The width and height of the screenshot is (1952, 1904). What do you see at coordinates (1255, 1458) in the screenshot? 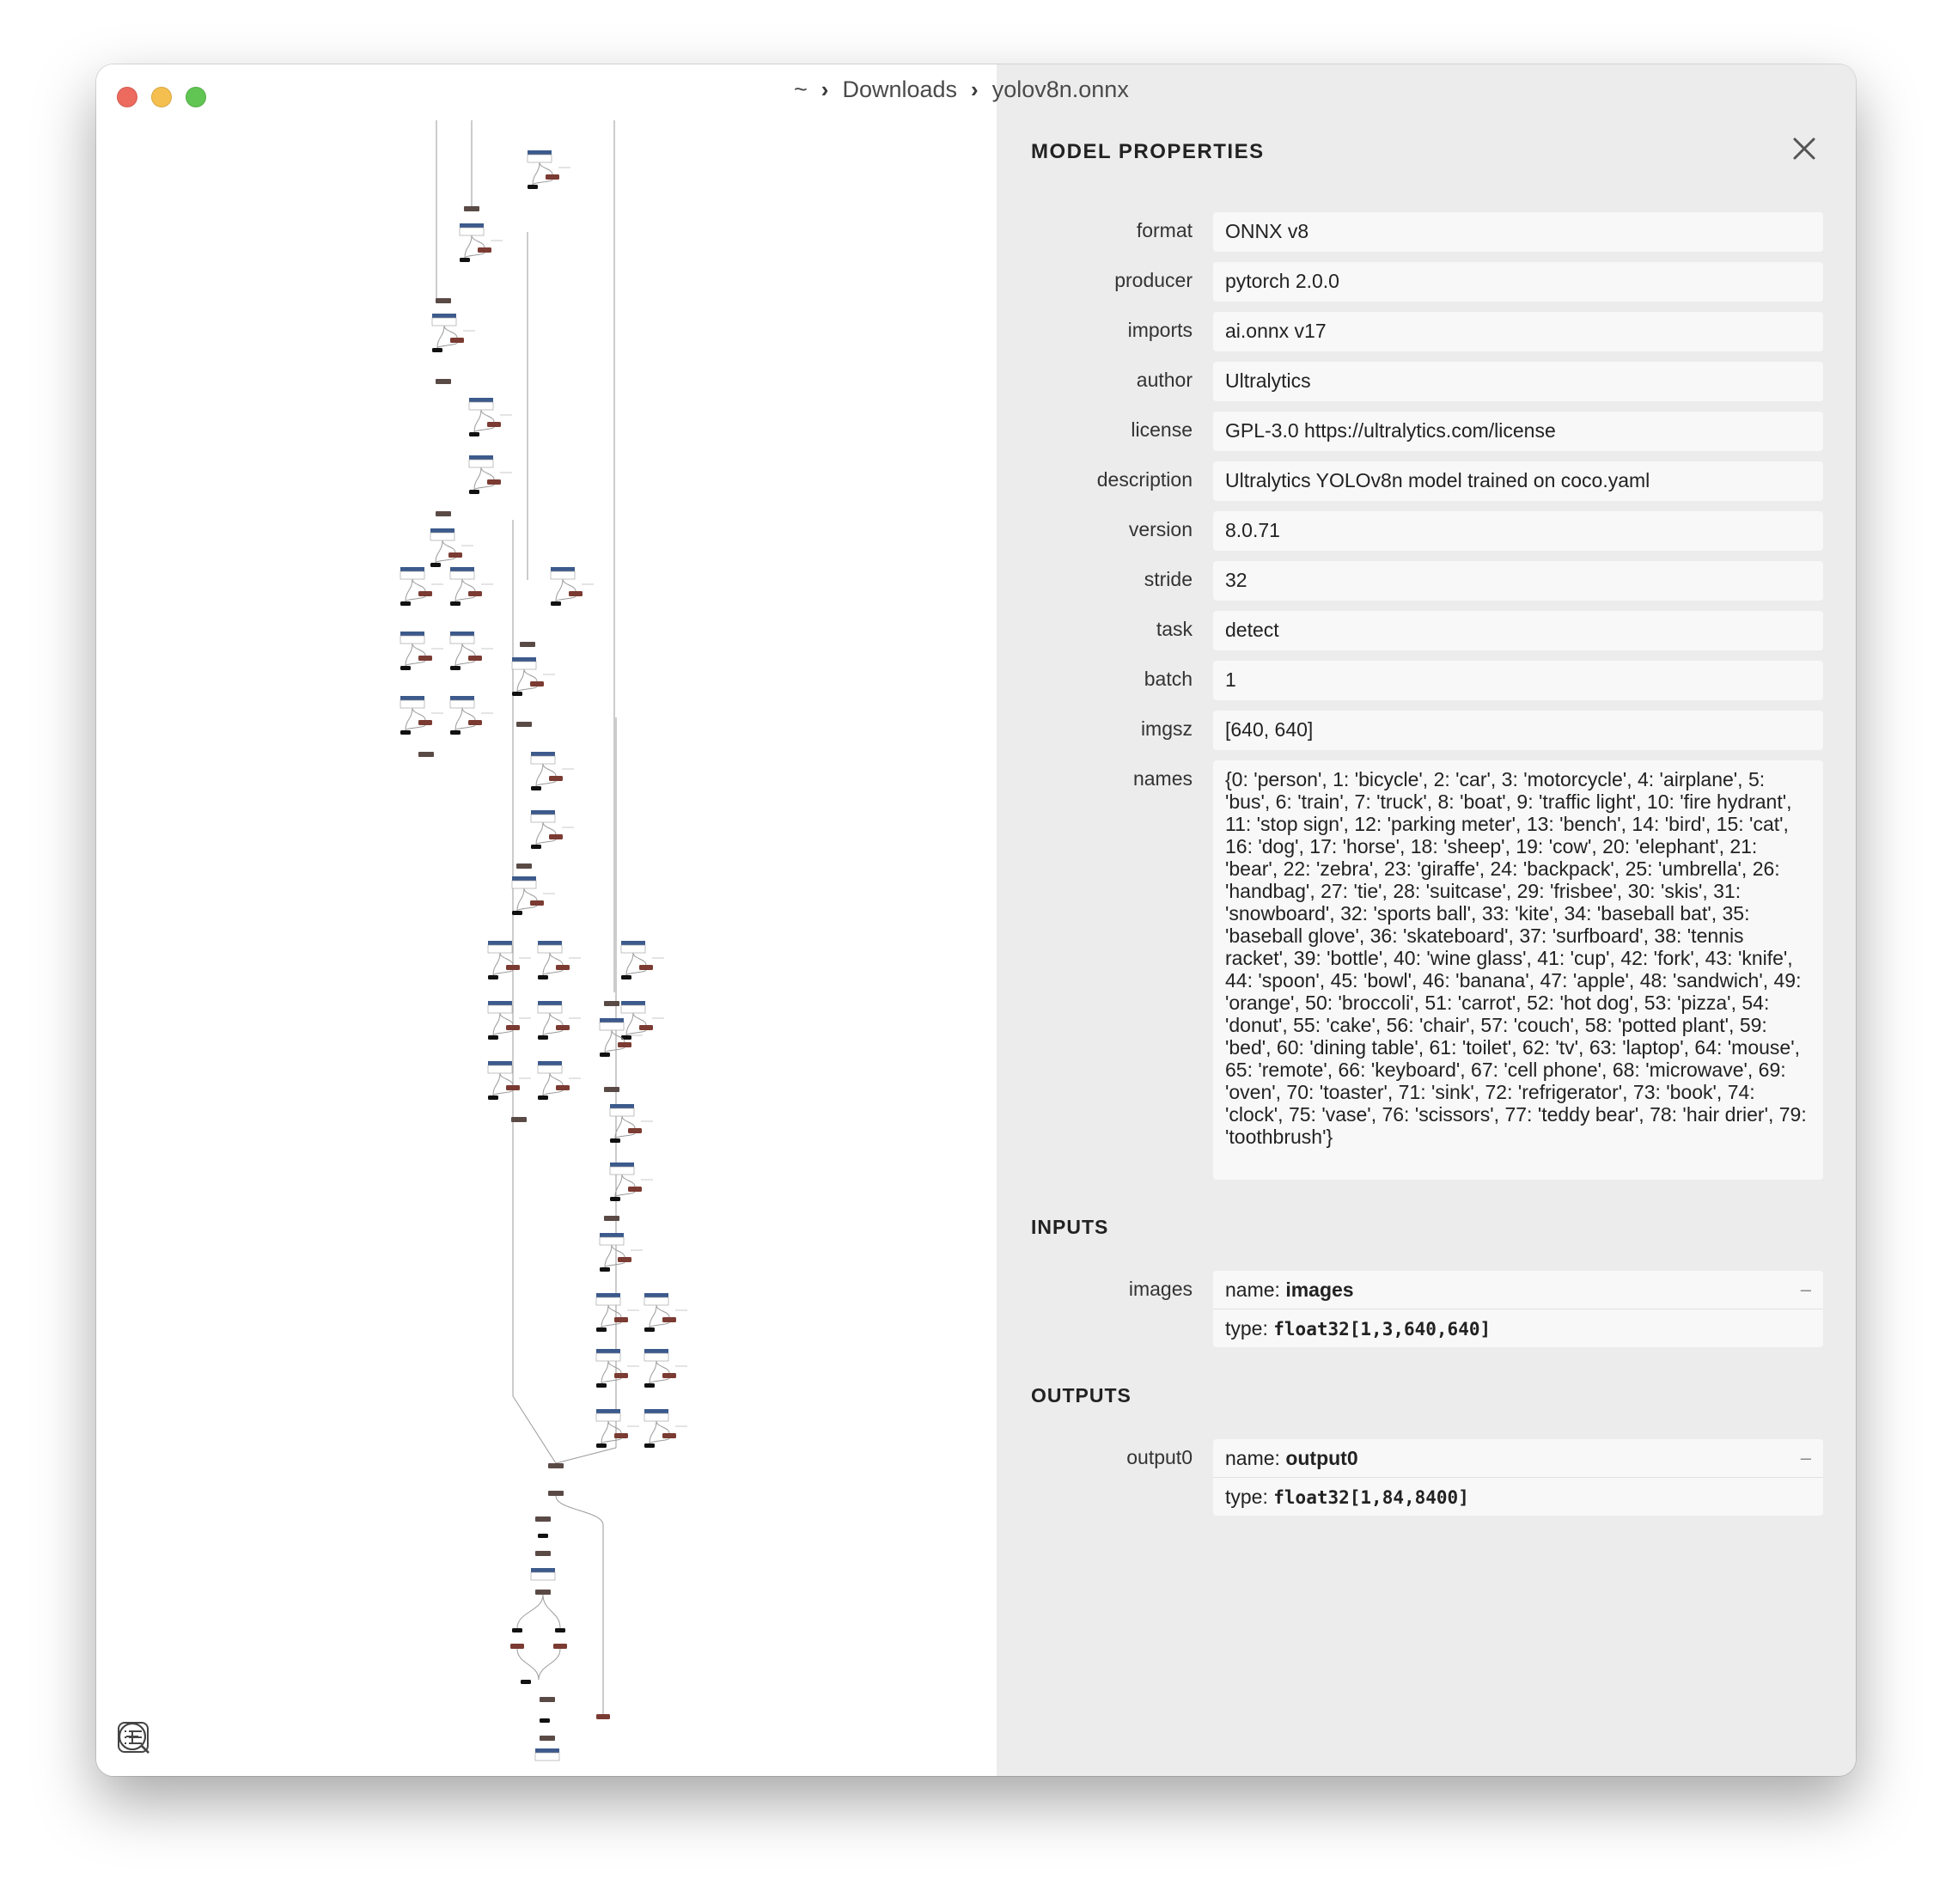
I see `name-prefix: name:` at bounding box center [1255, 1458].